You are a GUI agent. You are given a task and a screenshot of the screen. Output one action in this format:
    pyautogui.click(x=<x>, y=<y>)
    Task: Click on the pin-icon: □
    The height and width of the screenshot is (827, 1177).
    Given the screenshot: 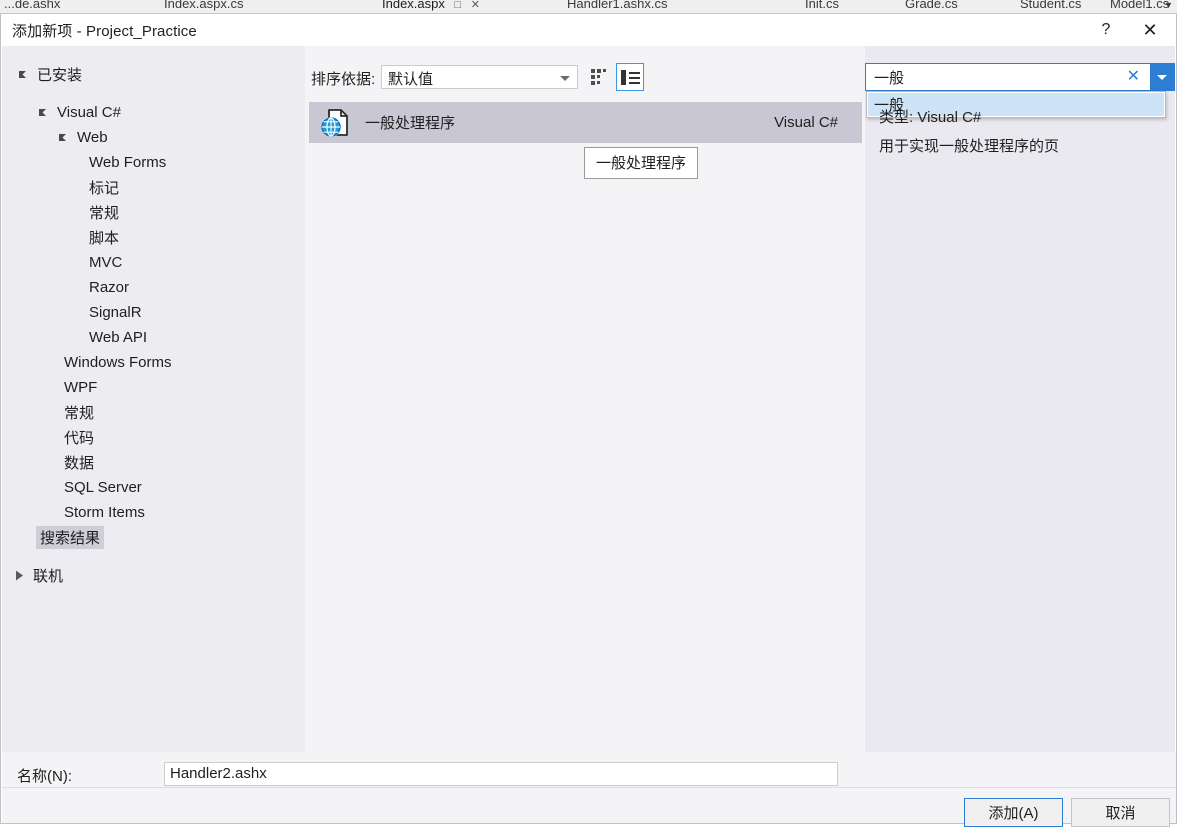 What is the action you would take?
    pyautogui.click(x=458, y=5)
    